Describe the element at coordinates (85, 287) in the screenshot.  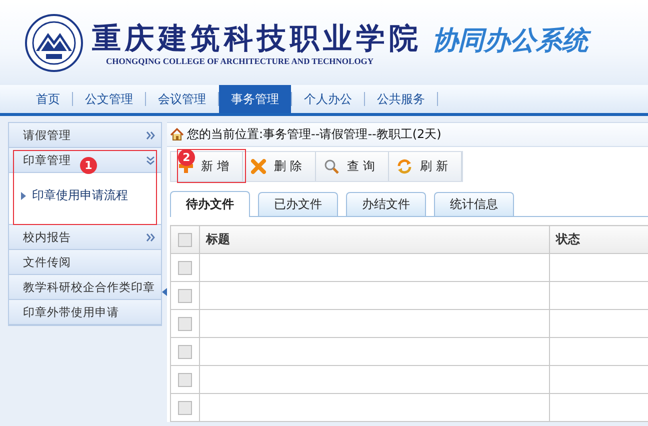
I see `sidebar-item: 教学科研校企合作类印章` at that location.